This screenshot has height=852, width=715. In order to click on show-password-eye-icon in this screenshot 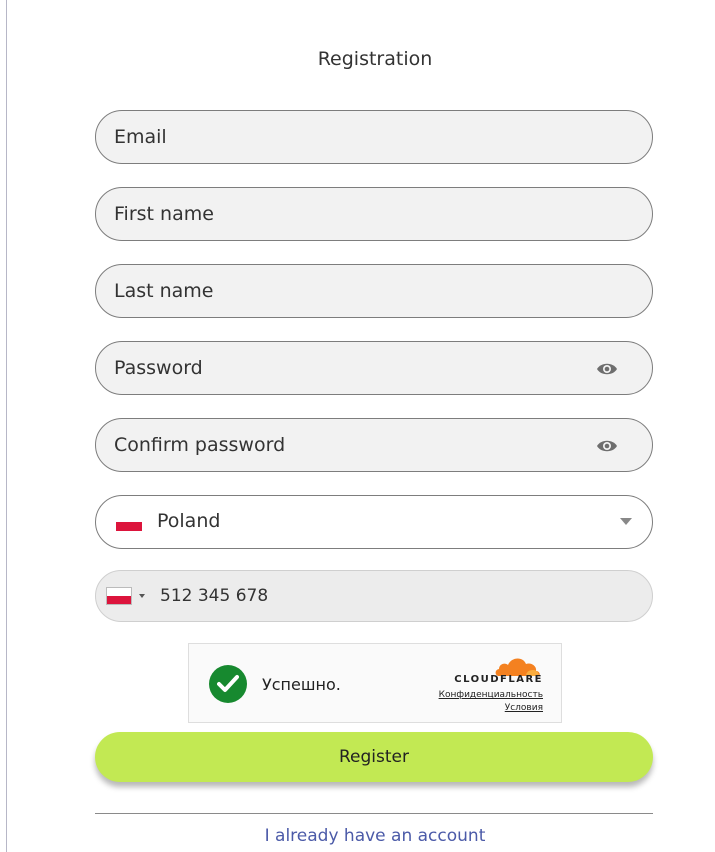, I will do `click(607, 369)`.